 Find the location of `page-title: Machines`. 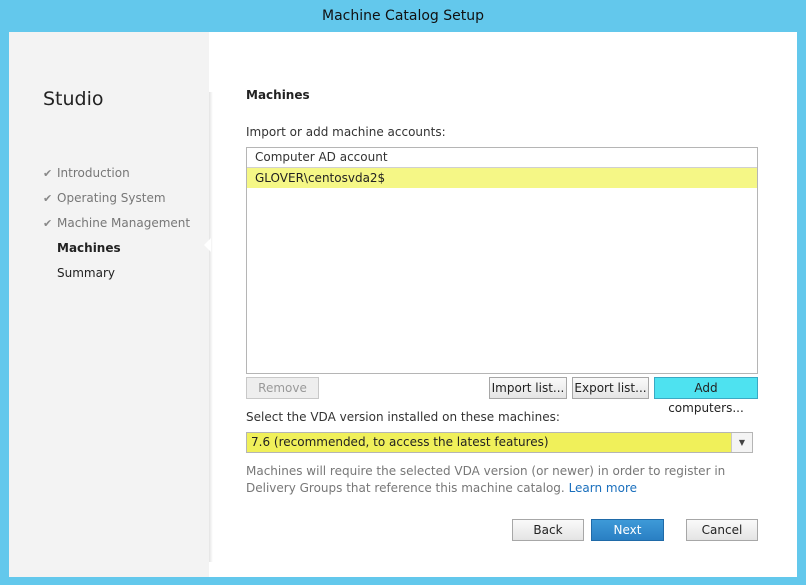

page-title: Machines is located at coordinates (278, 95).